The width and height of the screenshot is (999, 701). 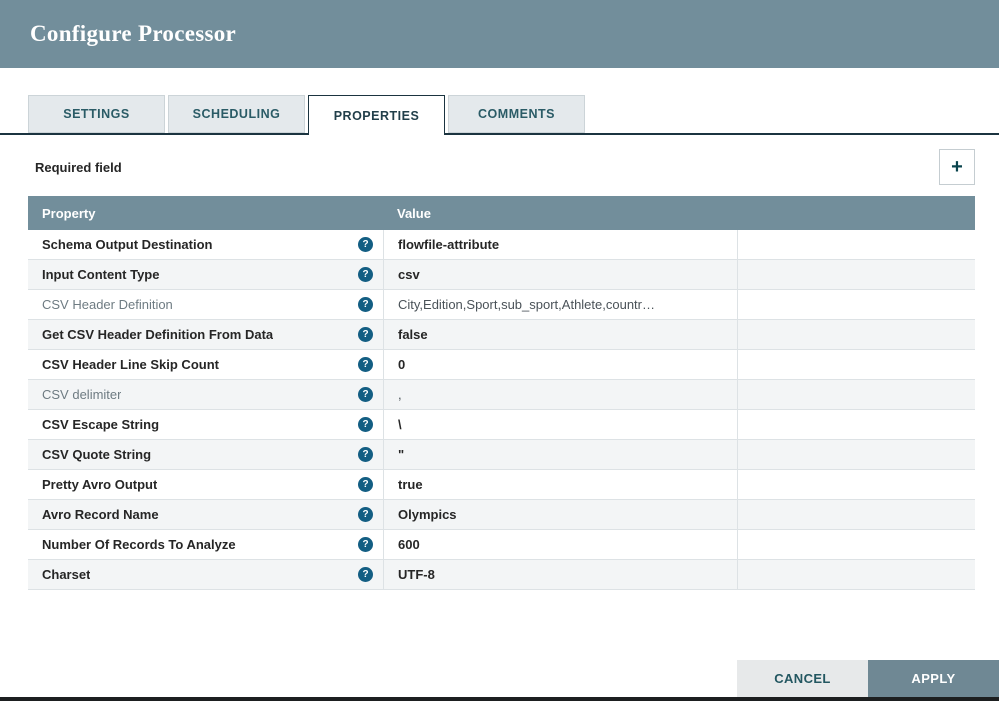 I want to click on table-row: CSV Quote String? ", so click(x=501, y=455).